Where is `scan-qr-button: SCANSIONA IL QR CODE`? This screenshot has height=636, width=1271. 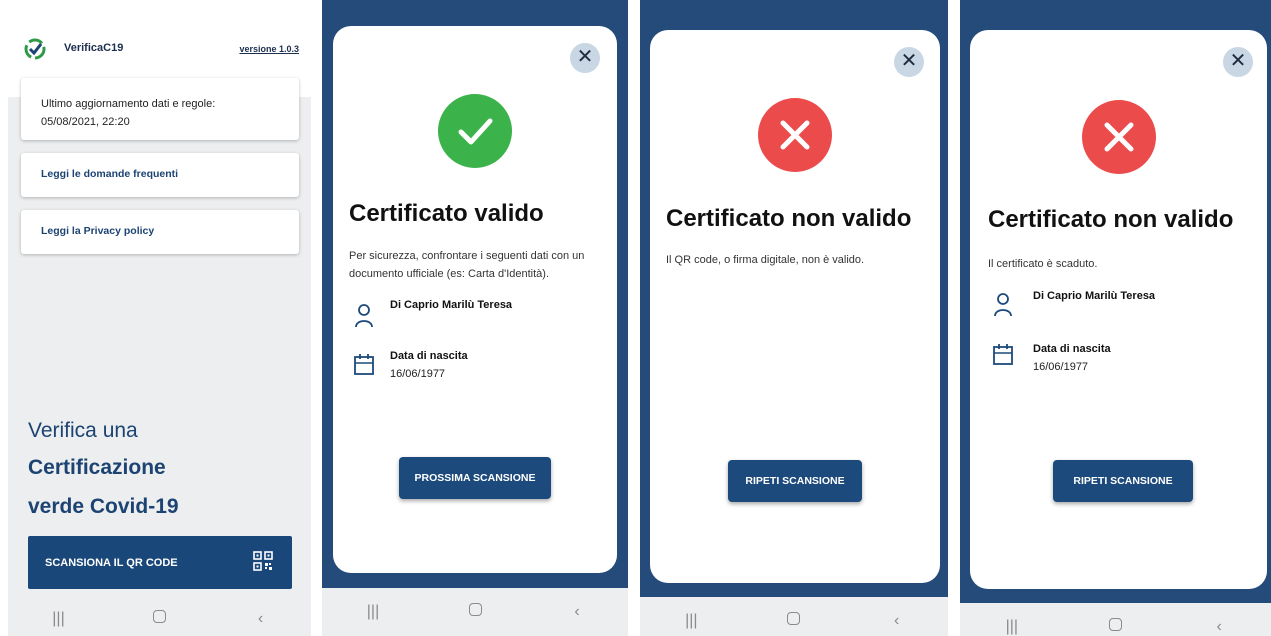 scan-qr-button: SCANSIONA IL QR CODE is located at coordinates (160, 562).